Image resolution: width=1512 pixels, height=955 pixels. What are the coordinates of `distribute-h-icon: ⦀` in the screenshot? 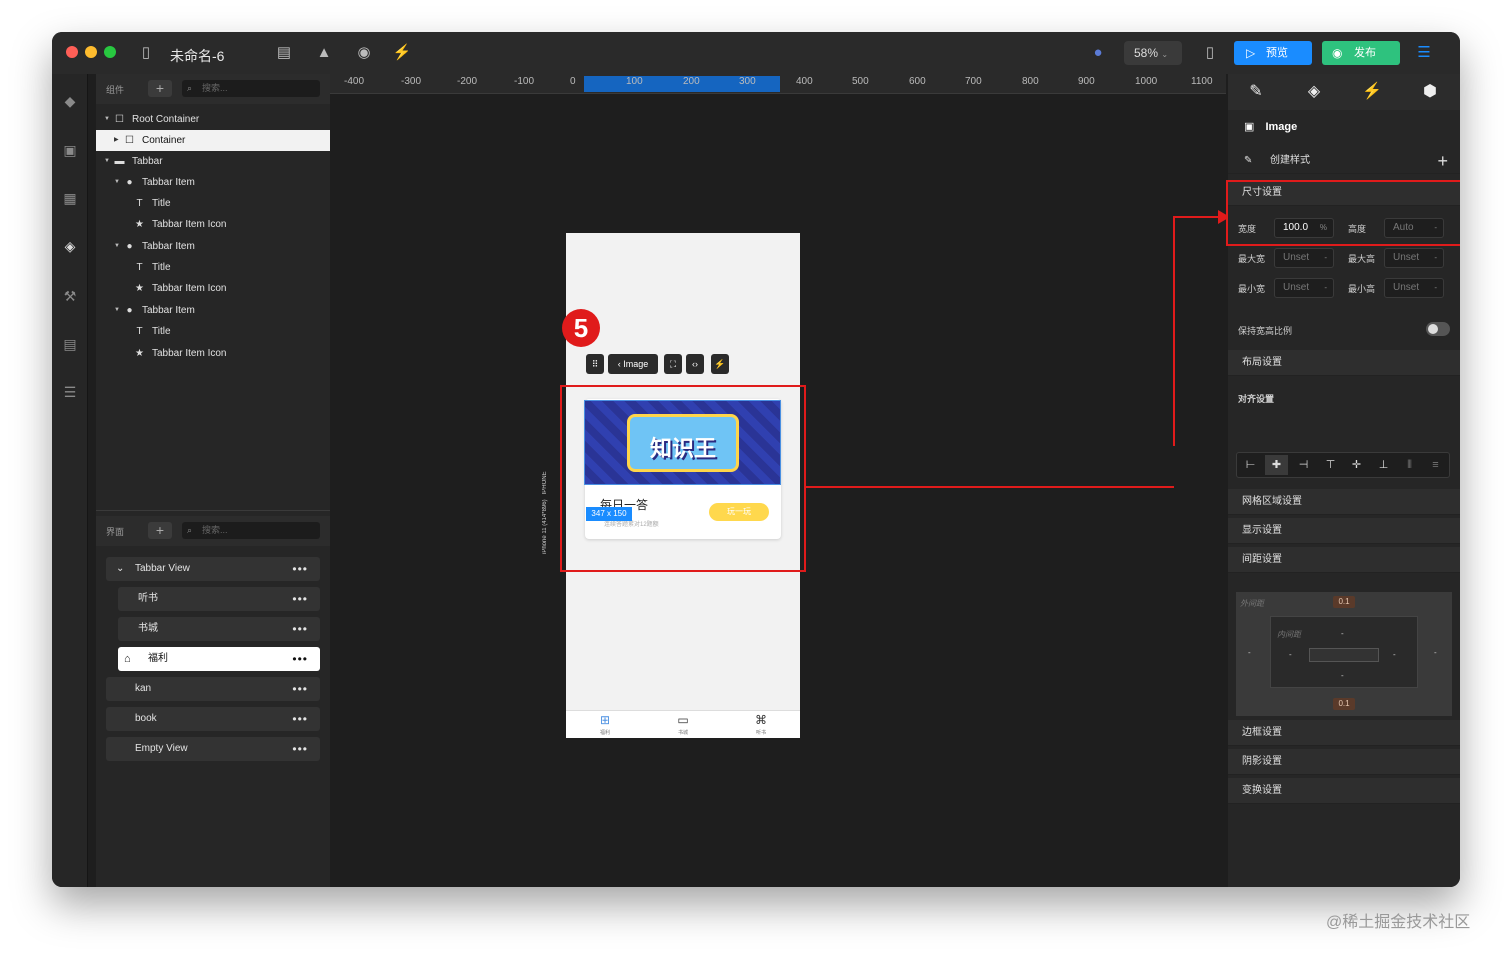 It's located at (1409, 465).